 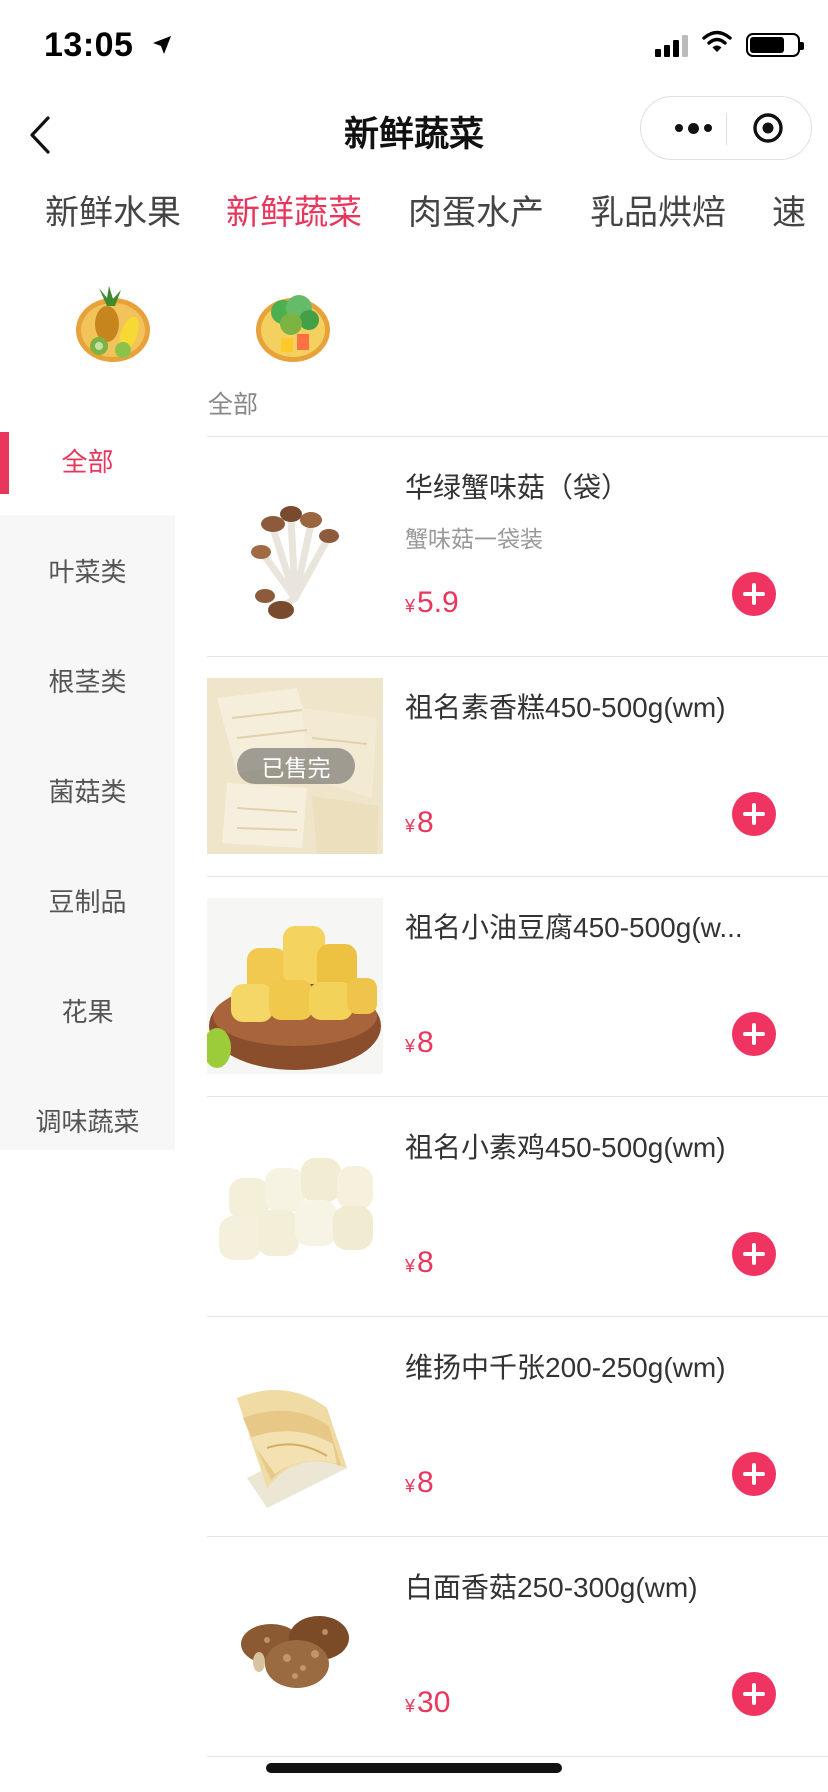 I want to click on sidebar-item-label: 花果, so click(x=87, y=1011).